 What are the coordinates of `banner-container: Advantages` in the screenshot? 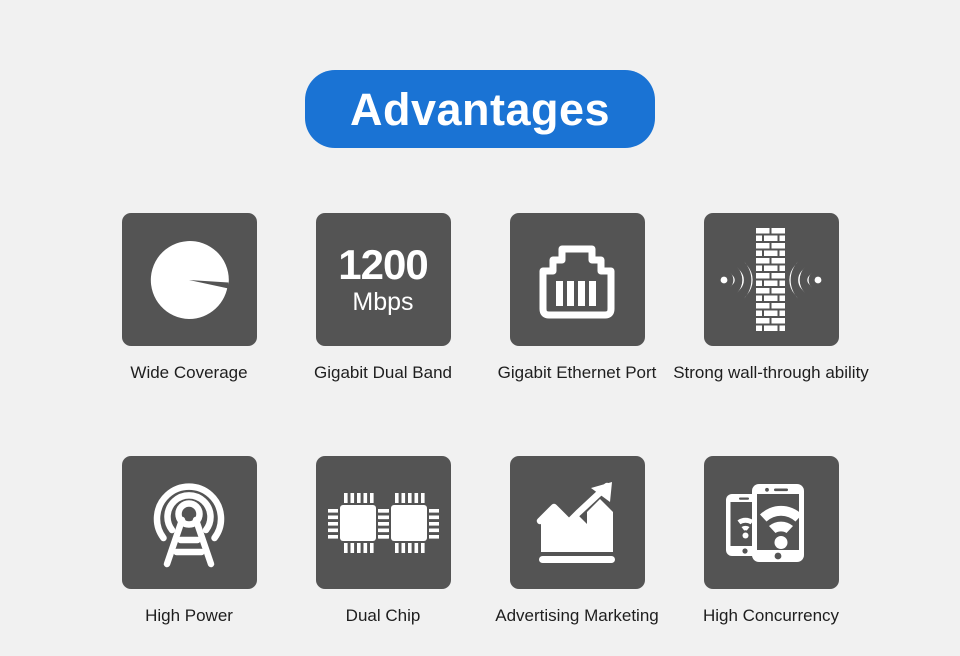 It's located at (480, 109).